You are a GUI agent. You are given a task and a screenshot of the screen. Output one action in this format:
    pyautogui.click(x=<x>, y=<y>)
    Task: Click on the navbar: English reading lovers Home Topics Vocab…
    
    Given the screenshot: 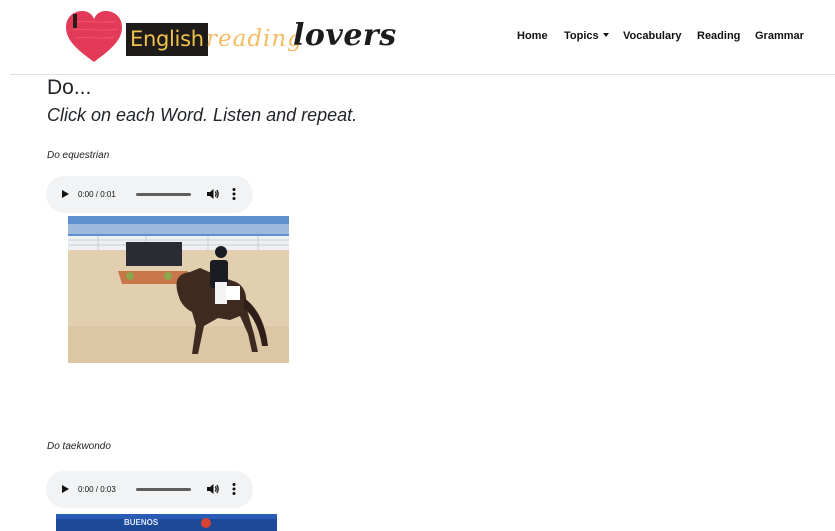 What is the action you would take?
    pyautogui.click(x=417, y=37)
    